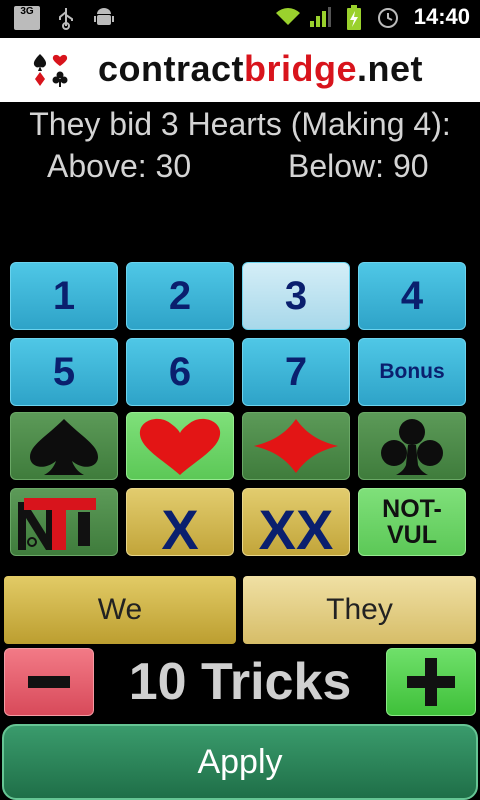 This screenshot has height=800, width=480. I want to click on we-button: We, so click(120, 610).